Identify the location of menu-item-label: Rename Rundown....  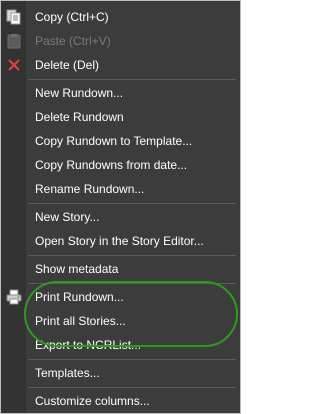
(90, 189).